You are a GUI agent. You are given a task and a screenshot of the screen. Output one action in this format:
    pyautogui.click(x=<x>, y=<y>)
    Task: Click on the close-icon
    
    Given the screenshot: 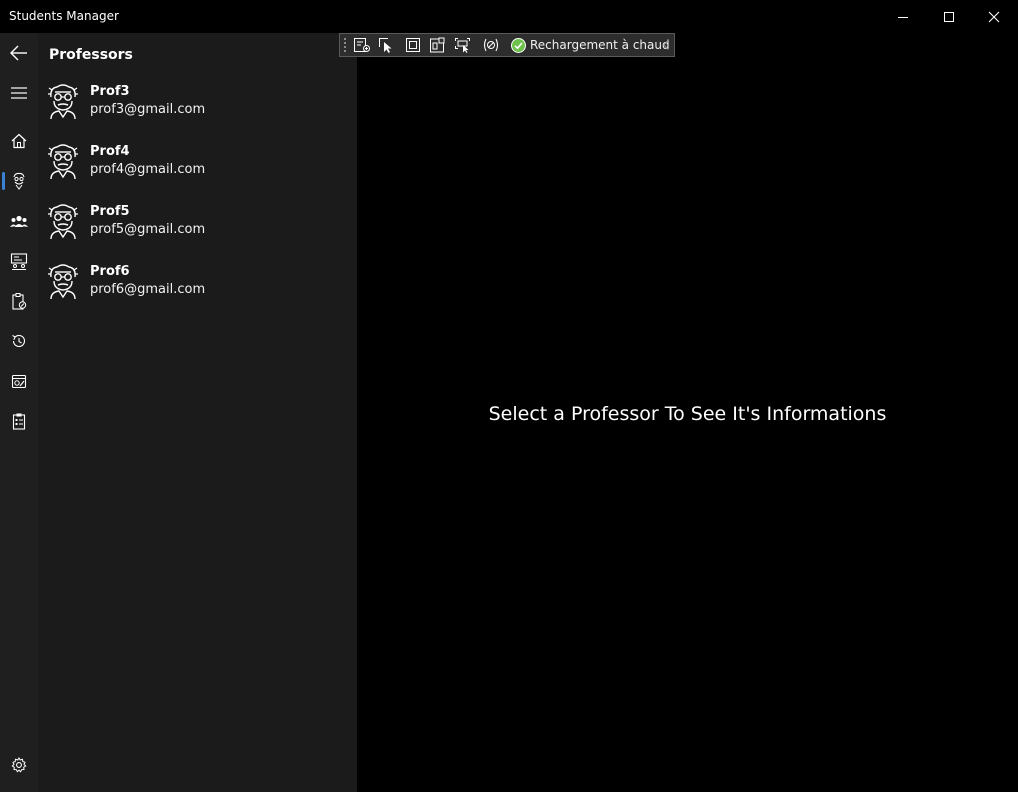 What is the action you would take?
    pyautogui.click(x=994, y=16)
    